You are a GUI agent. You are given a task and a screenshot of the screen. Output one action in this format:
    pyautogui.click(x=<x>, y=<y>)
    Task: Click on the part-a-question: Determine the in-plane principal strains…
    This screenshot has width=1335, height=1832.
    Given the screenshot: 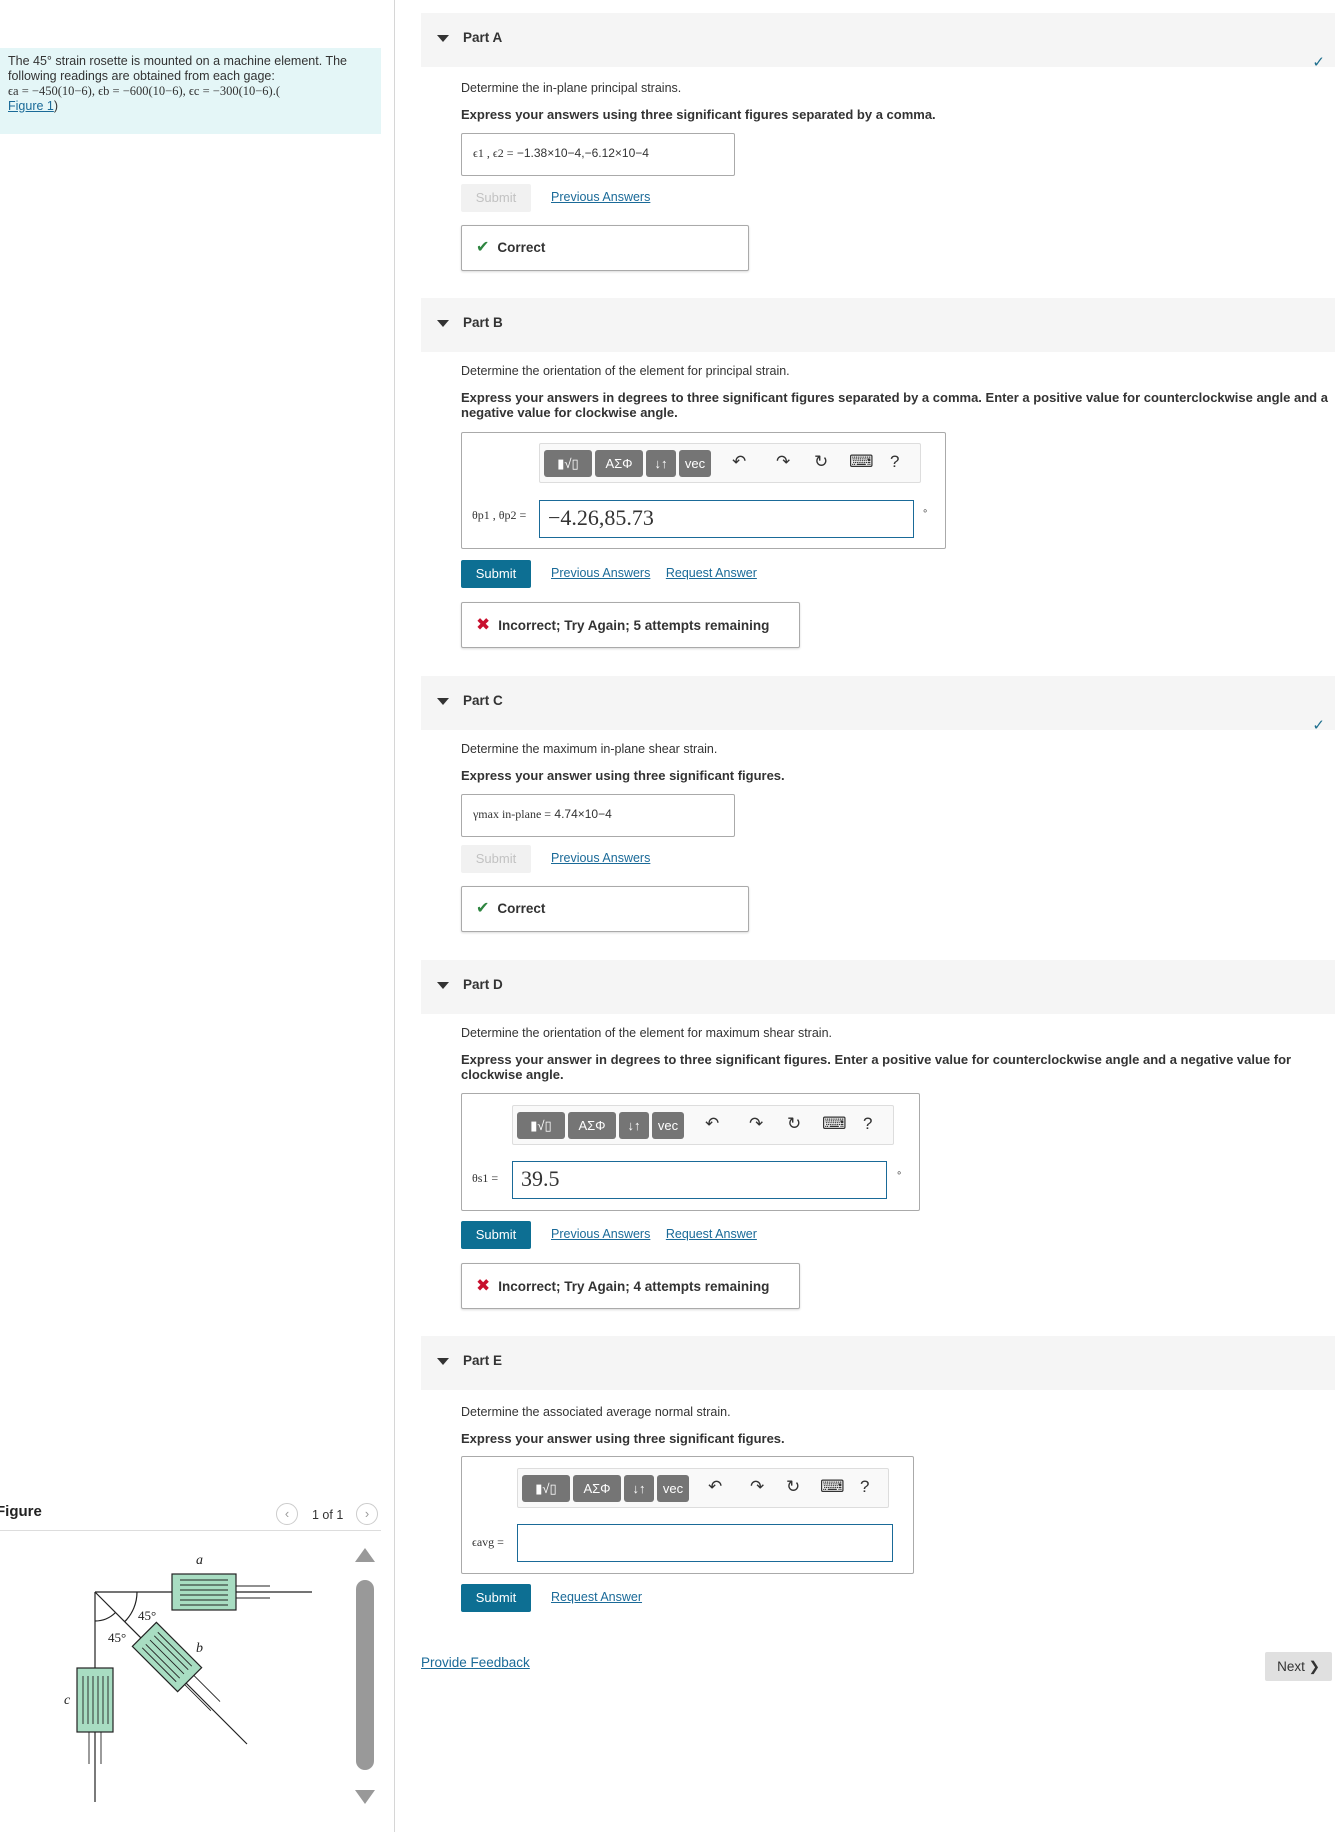 What is the action you would take?
    pyautogui.click(x=571, y=88)
    